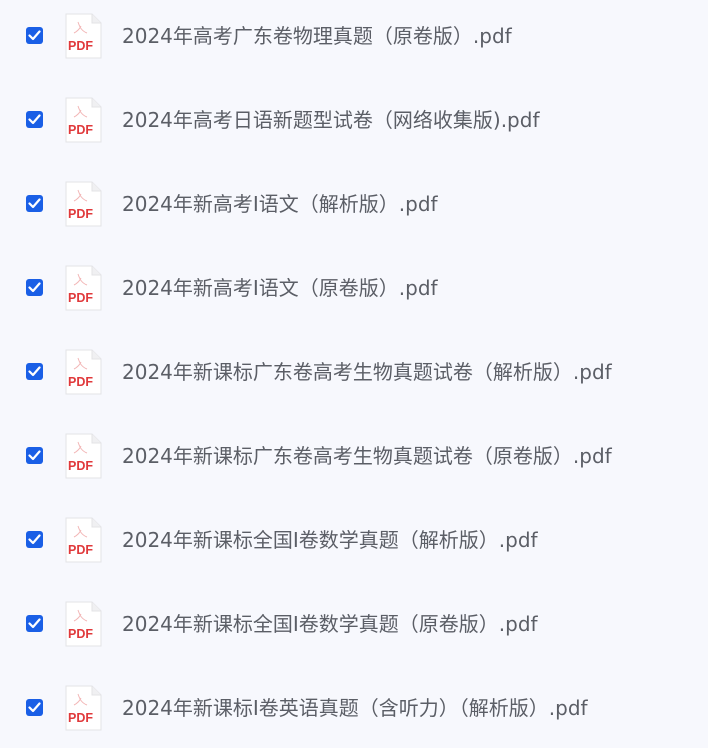 The height and width of the screenshot is (748, 708). I want to click on file-row: PDF 2024年高考日语新题型试卷（网络收集版).pdf, so click(354, 120).